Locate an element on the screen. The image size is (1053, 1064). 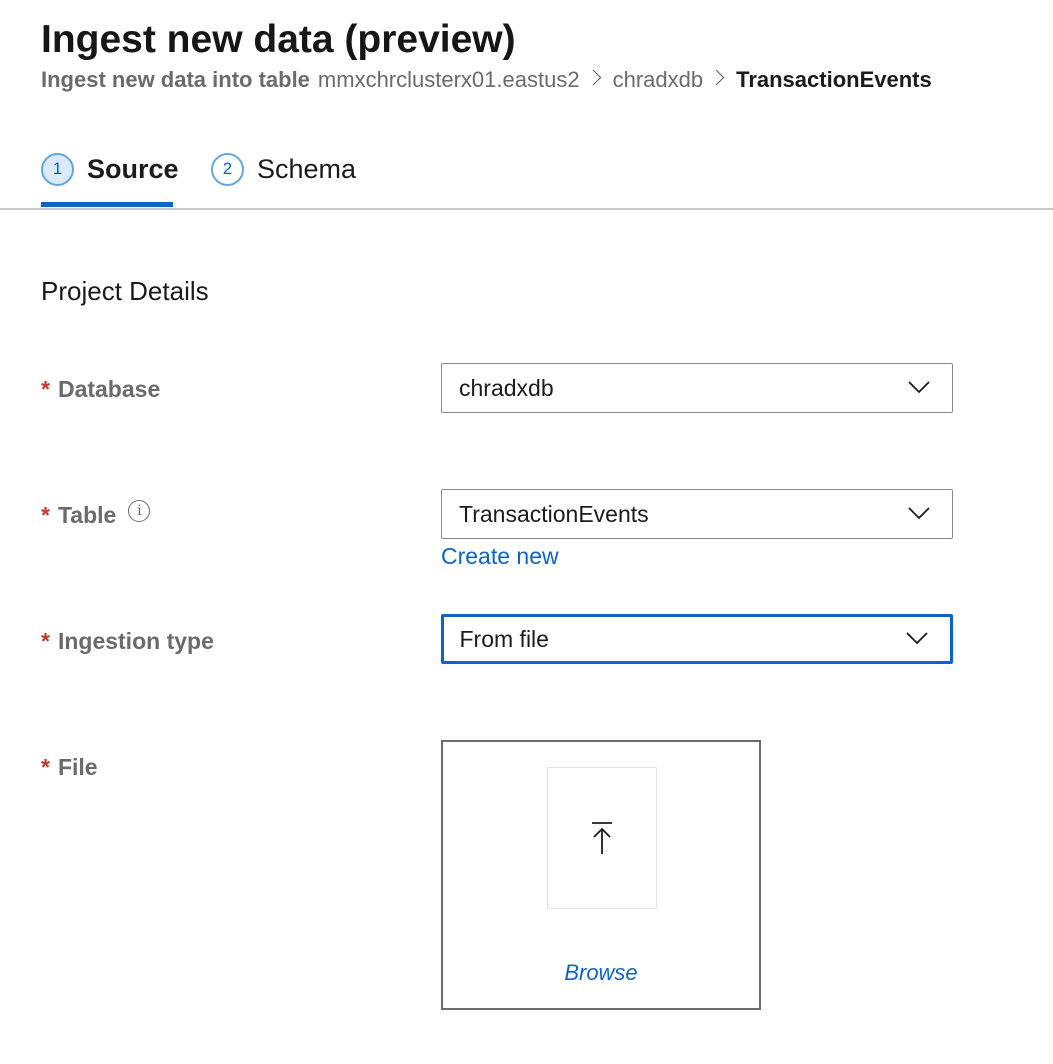
ingestion-type-label: * Ingestion type is located at coordinates (127, 641).